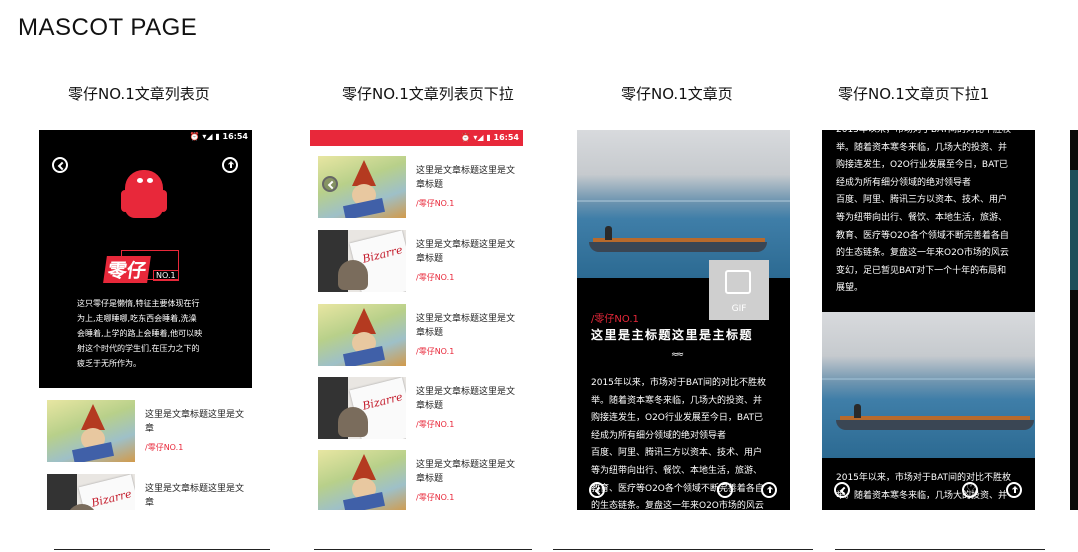  Describe the element at coordinates (428, 94) in the screenshot. I see `column-label-list-scrolled: 零仔NO.1文章列表页下拉` at that location.